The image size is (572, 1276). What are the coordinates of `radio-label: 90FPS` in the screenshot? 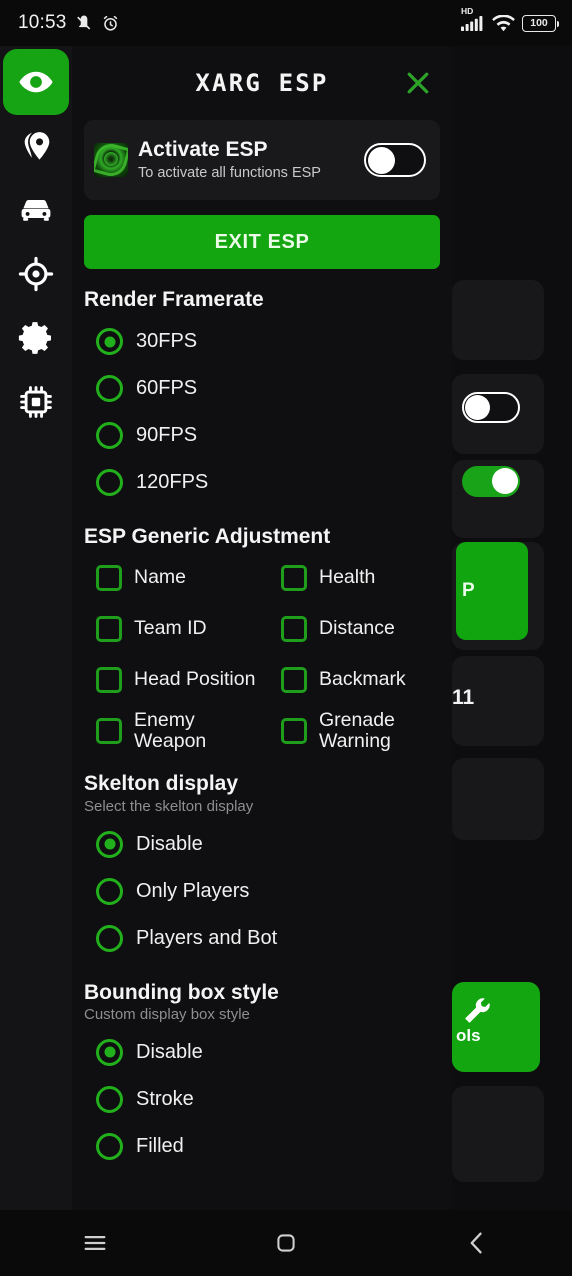 It's located at (167, 435).